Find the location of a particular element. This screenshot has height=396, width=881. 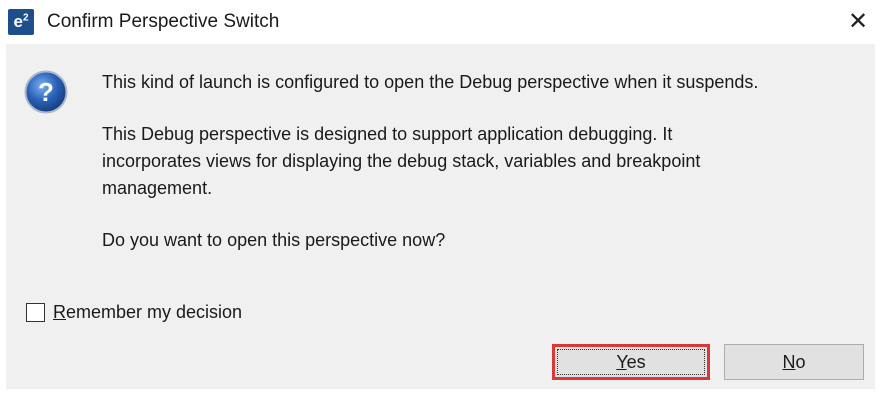

remember-decision-checkbox is located at coordinates (35, 312).